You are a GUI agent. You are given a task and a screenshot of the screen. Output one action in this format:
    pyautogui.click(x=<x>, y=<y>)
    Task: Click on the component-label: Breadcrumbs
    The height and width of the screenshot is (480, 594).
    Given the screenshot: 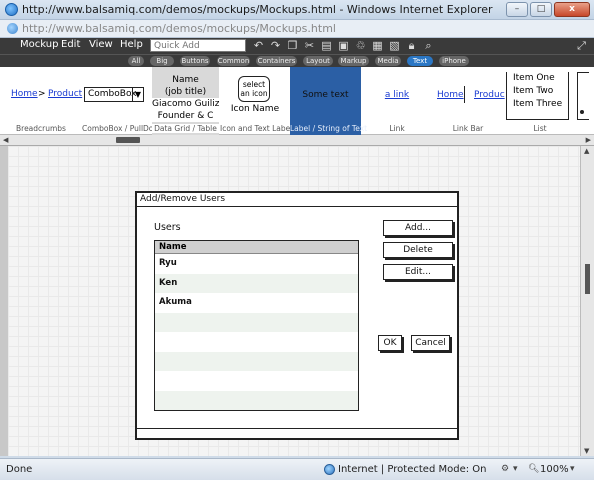 What is the action you would take?
    pyautogui.click(x=41, y=128)
    